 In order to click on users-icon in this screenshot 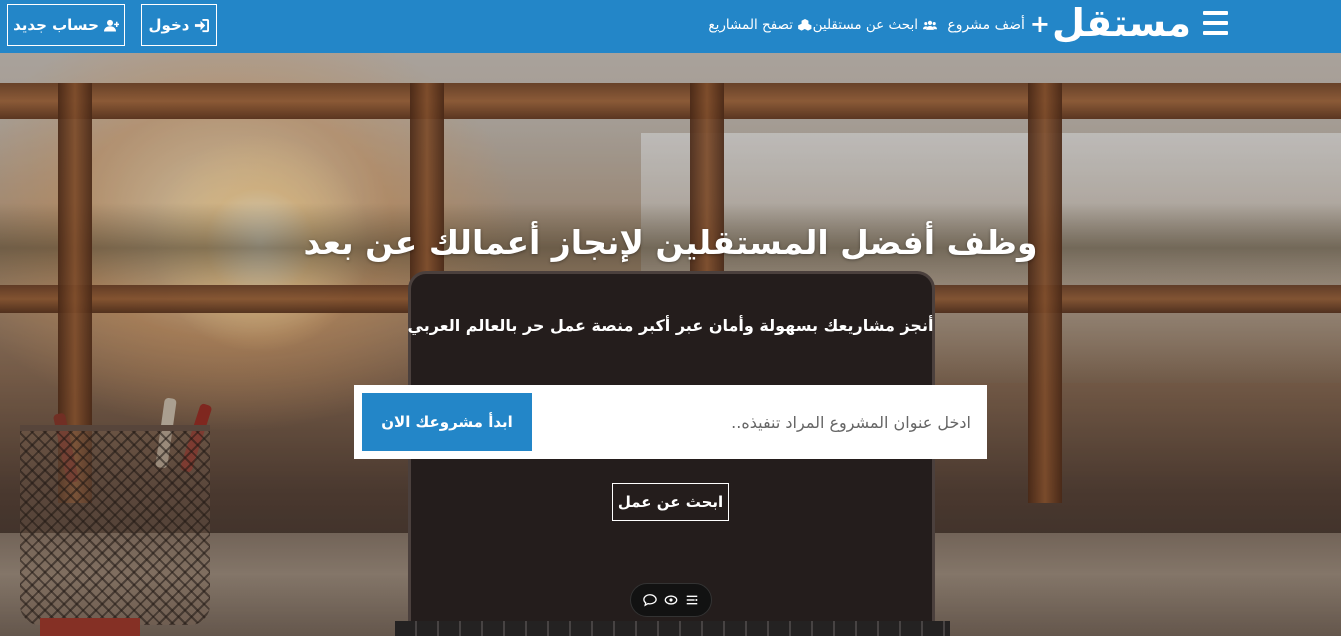, I will do `click(930, 25)`.